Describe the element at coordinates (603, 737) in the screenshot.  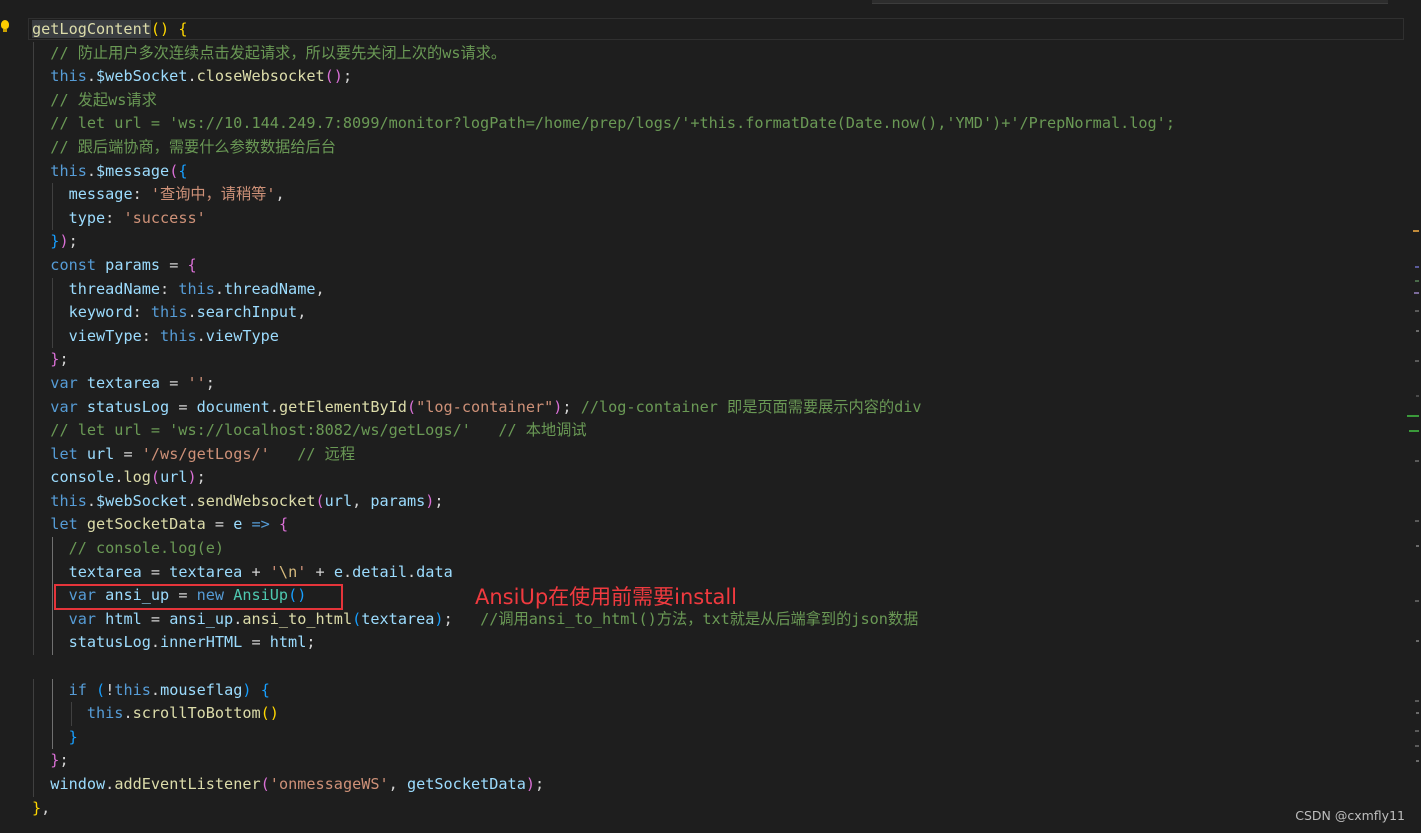
I see `code-line: }` at that location.